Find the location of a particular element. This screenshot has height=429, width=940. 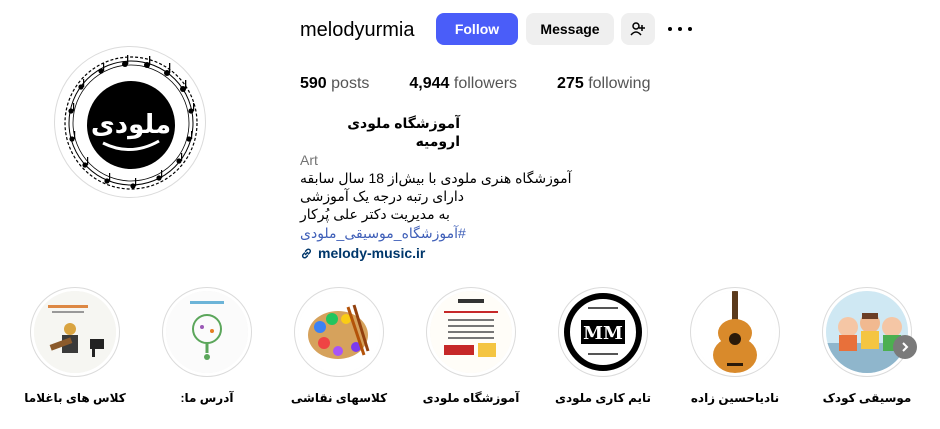

highlight-painting: کلاسهای نقاشی is located at coordinates (339, 346).